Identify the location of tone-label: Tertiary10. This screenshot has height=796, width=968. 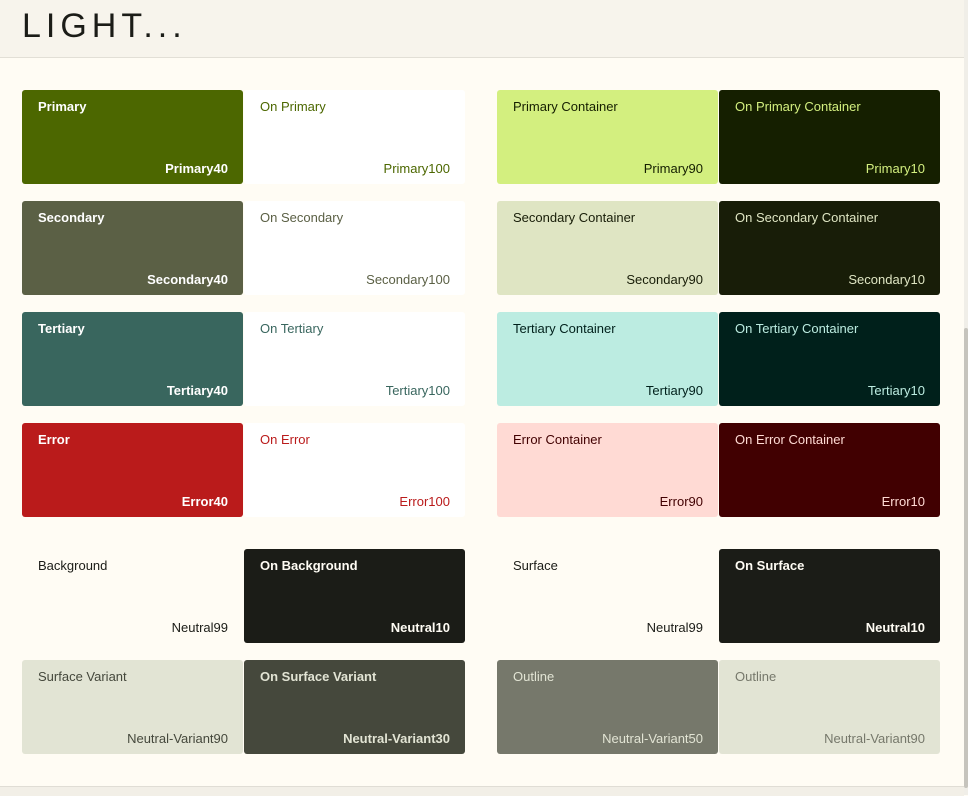
(896, 390).